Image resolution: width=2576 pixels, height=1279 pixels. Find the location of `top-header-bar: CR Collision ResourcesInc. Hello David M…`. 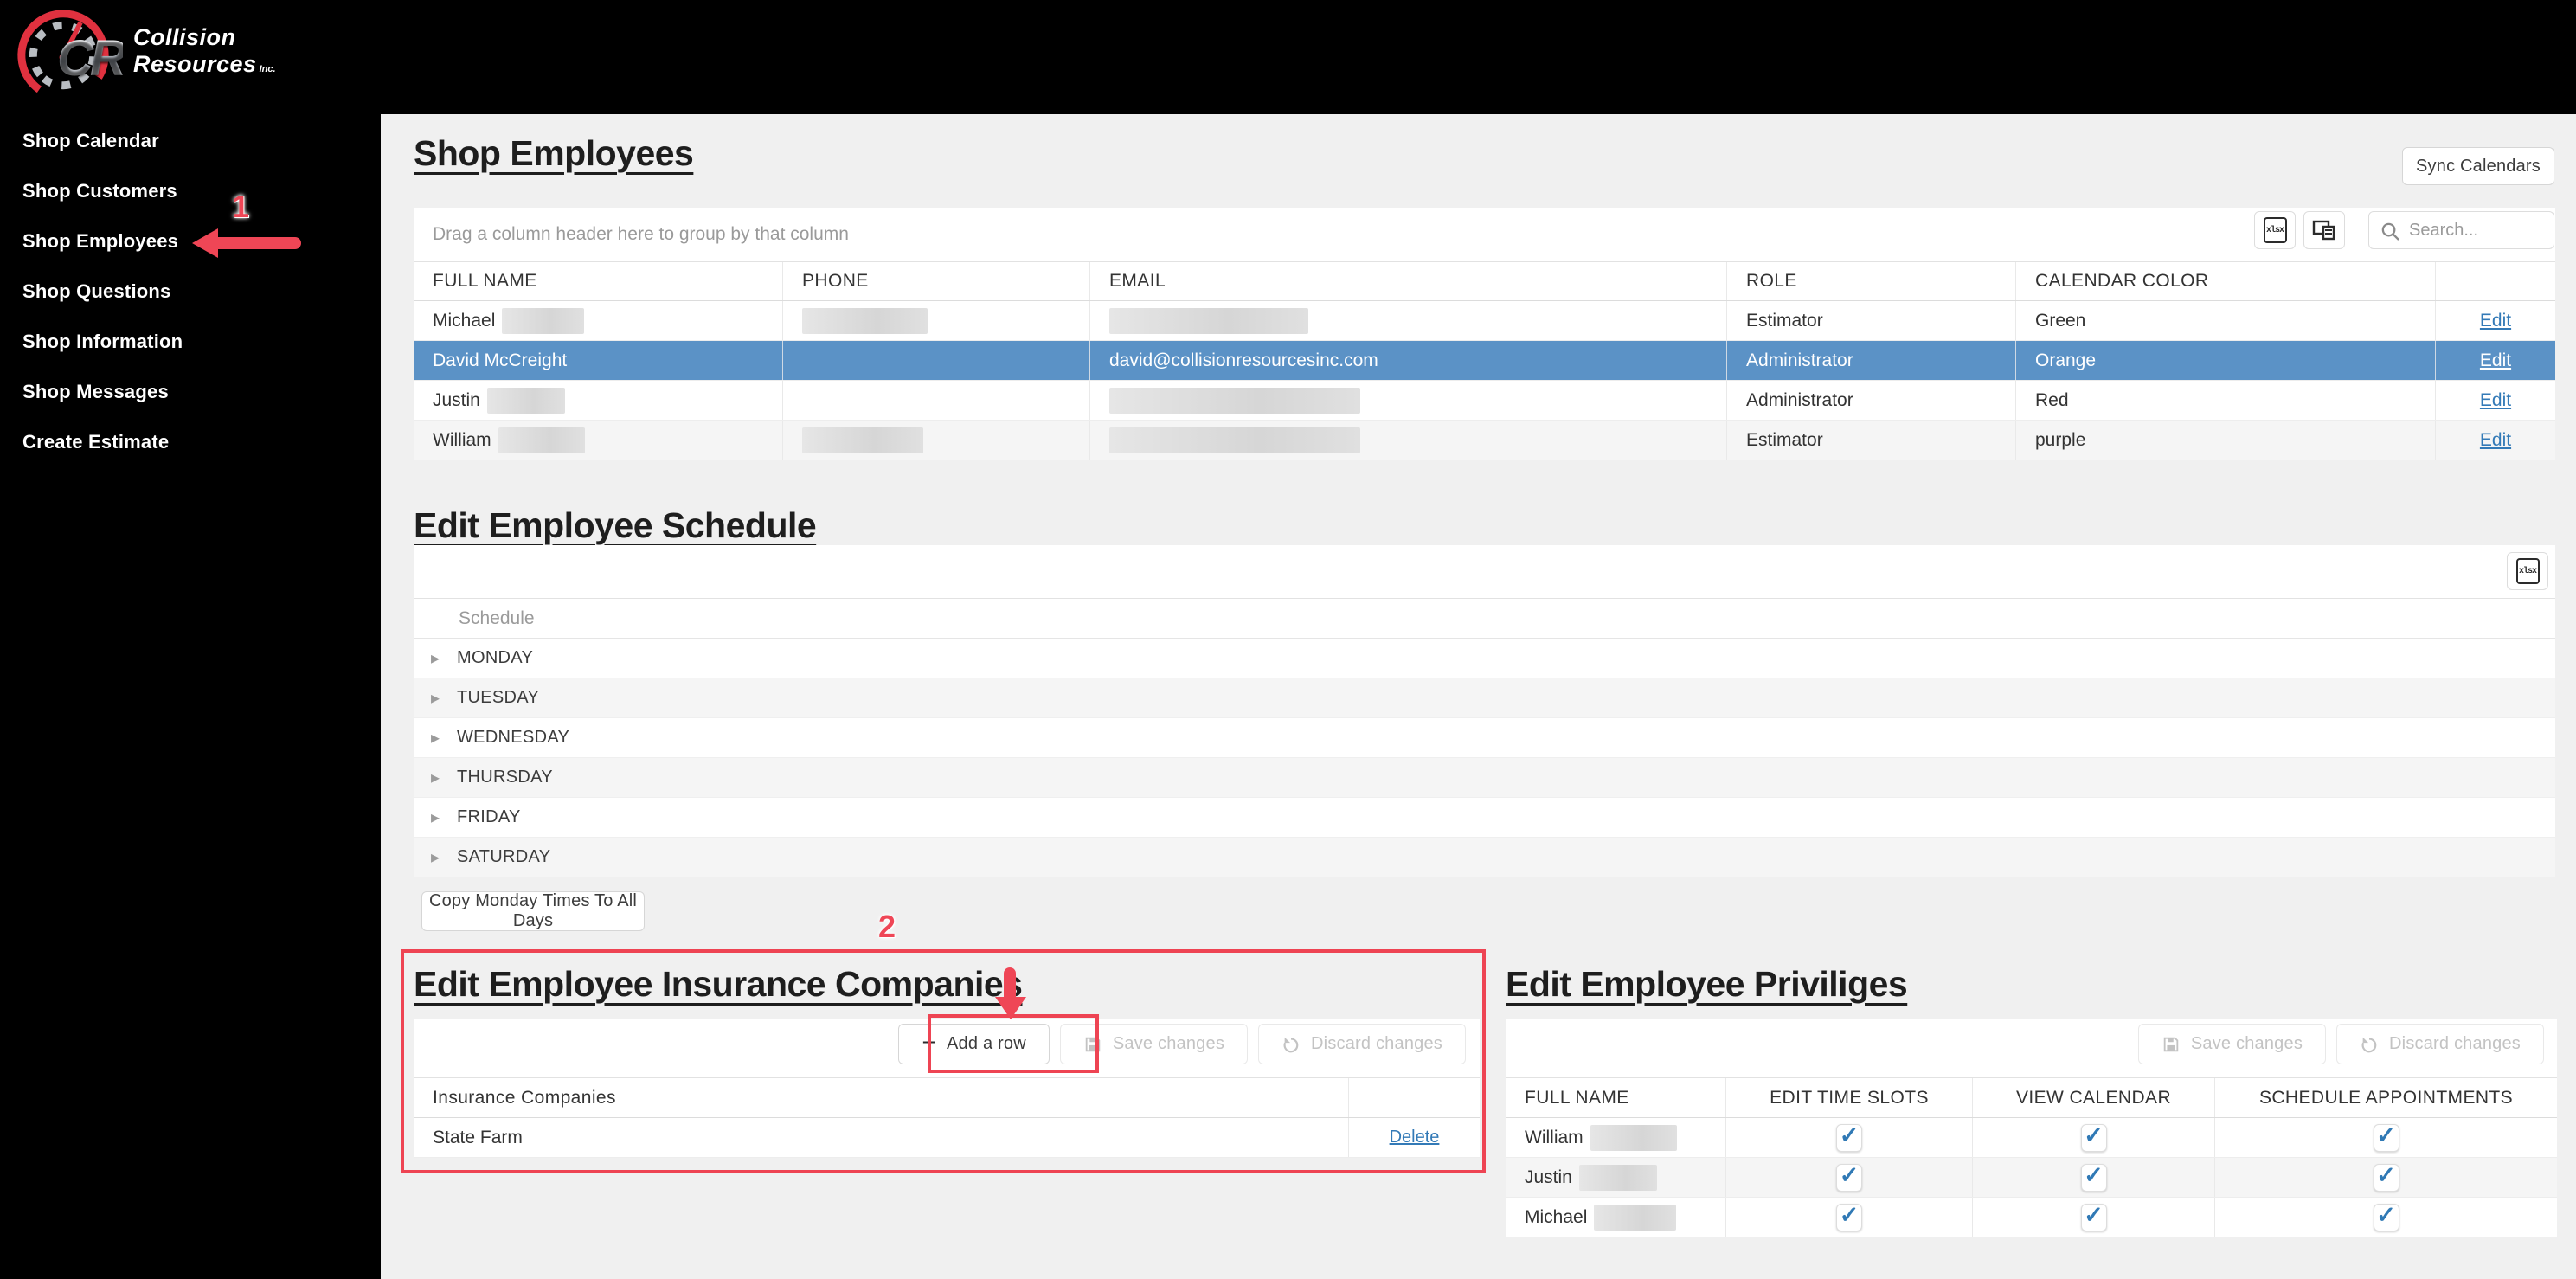

top-header-bar: CR Collision ResourcesInc. Hello David M… is located at coordinates (1288, 57).